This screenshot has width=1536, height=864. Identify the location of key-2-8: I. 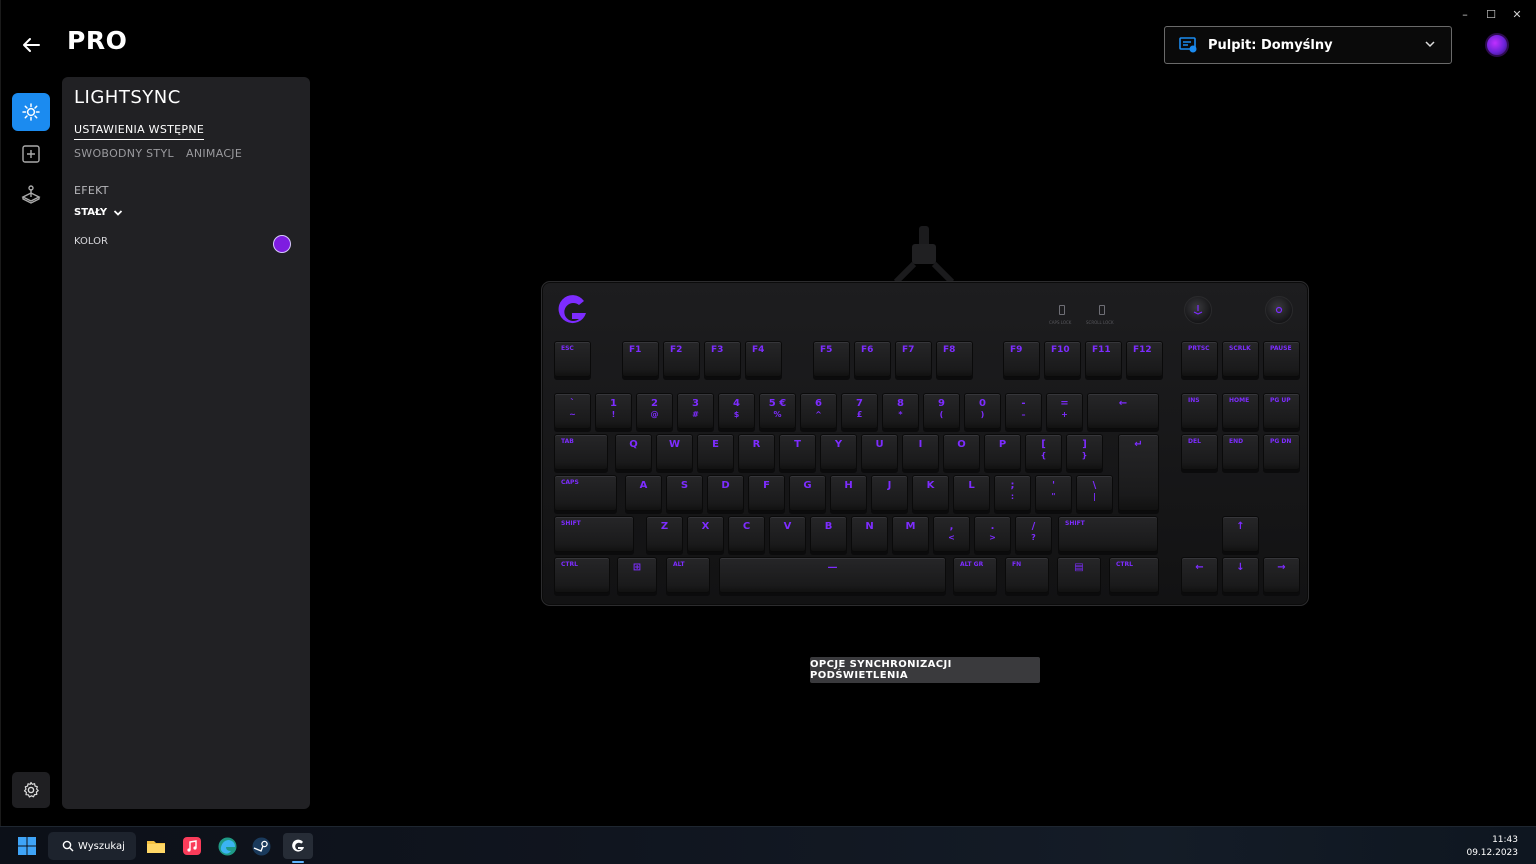
(920, 452).